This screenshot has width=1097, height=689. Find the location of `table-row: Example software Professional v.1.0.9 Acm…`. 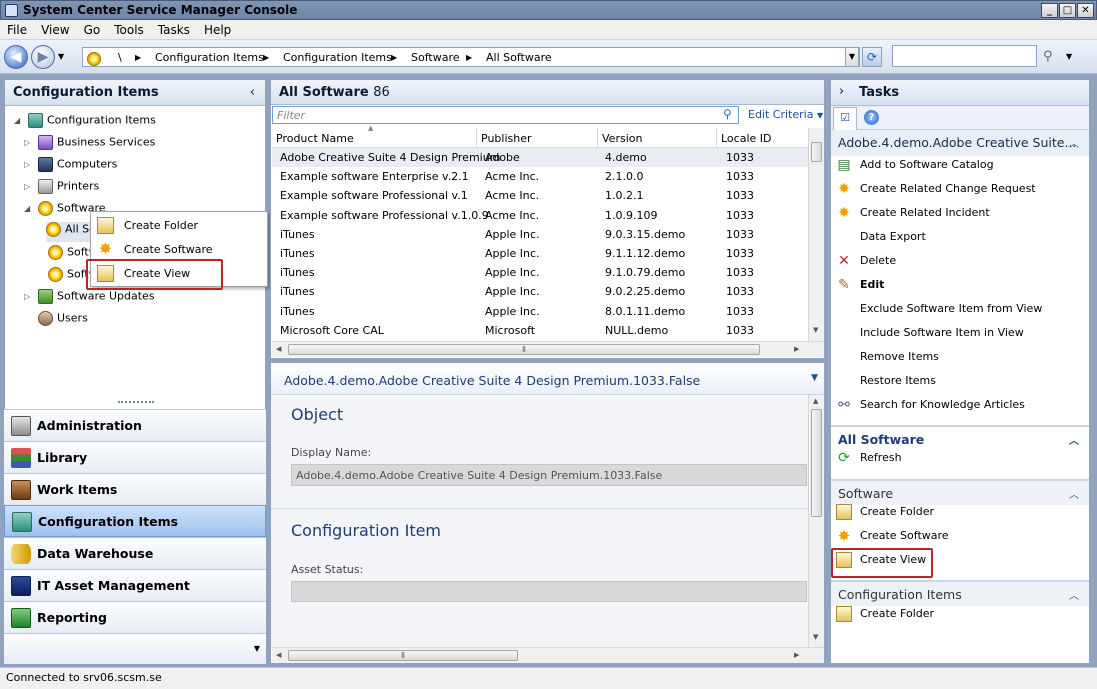

table-row: Example software Professional v.1.0.9 Acm… is located at coordinates (540, 215).